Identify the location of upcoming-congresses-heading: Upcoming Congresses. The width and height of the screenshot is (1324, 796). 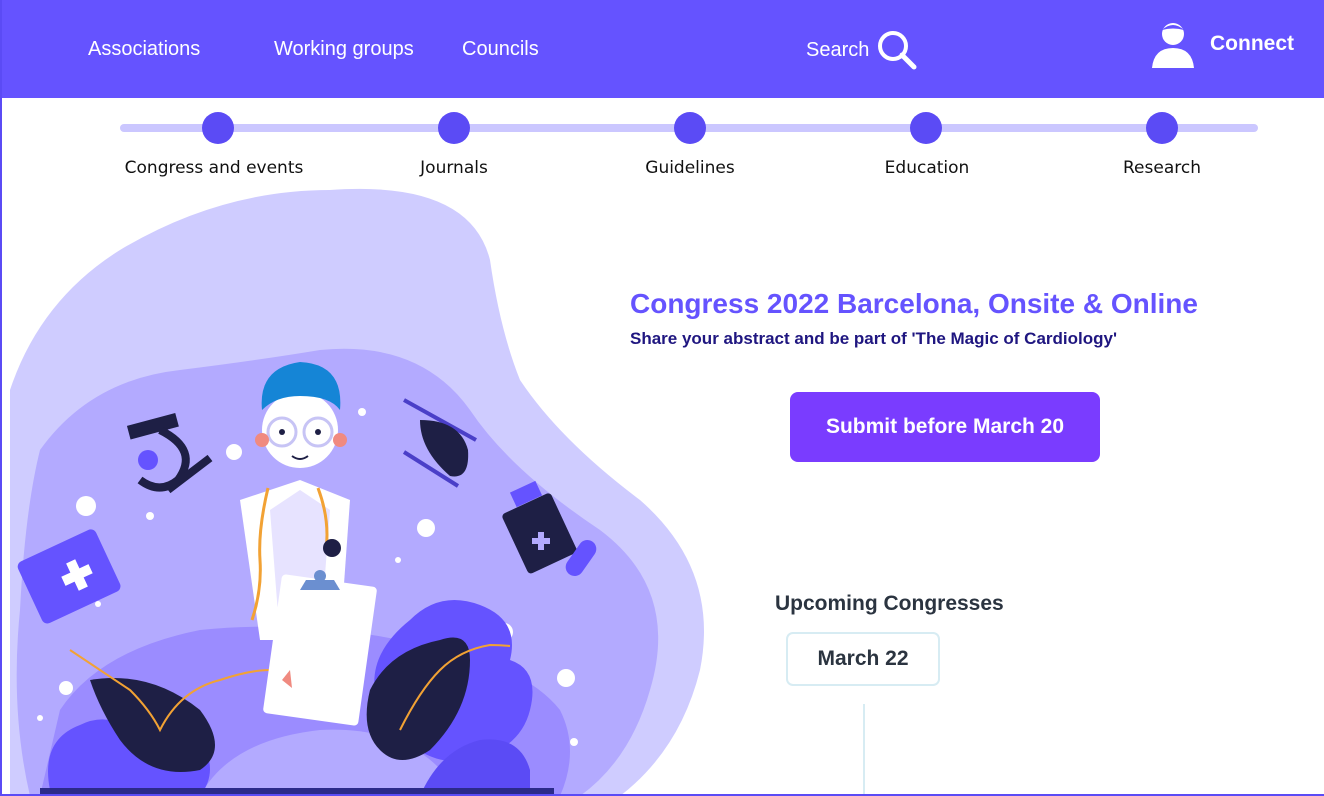
(889, 603).